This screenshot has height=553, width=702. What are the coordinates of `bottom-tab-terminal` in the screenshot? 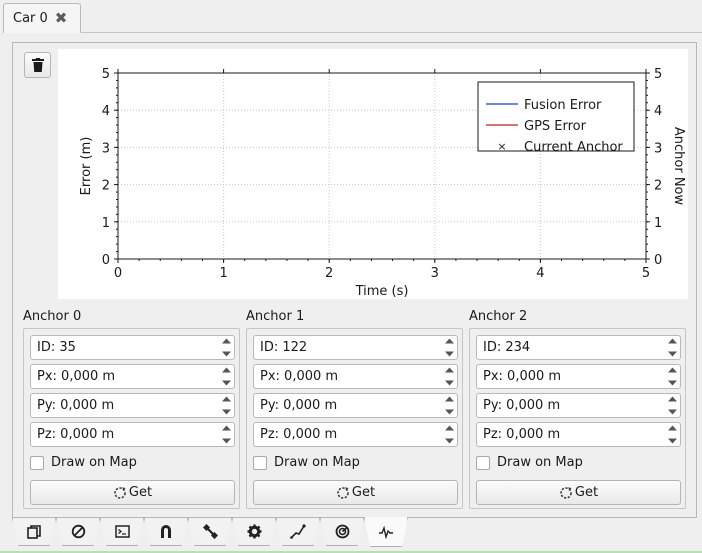 It's located at (122, 532).